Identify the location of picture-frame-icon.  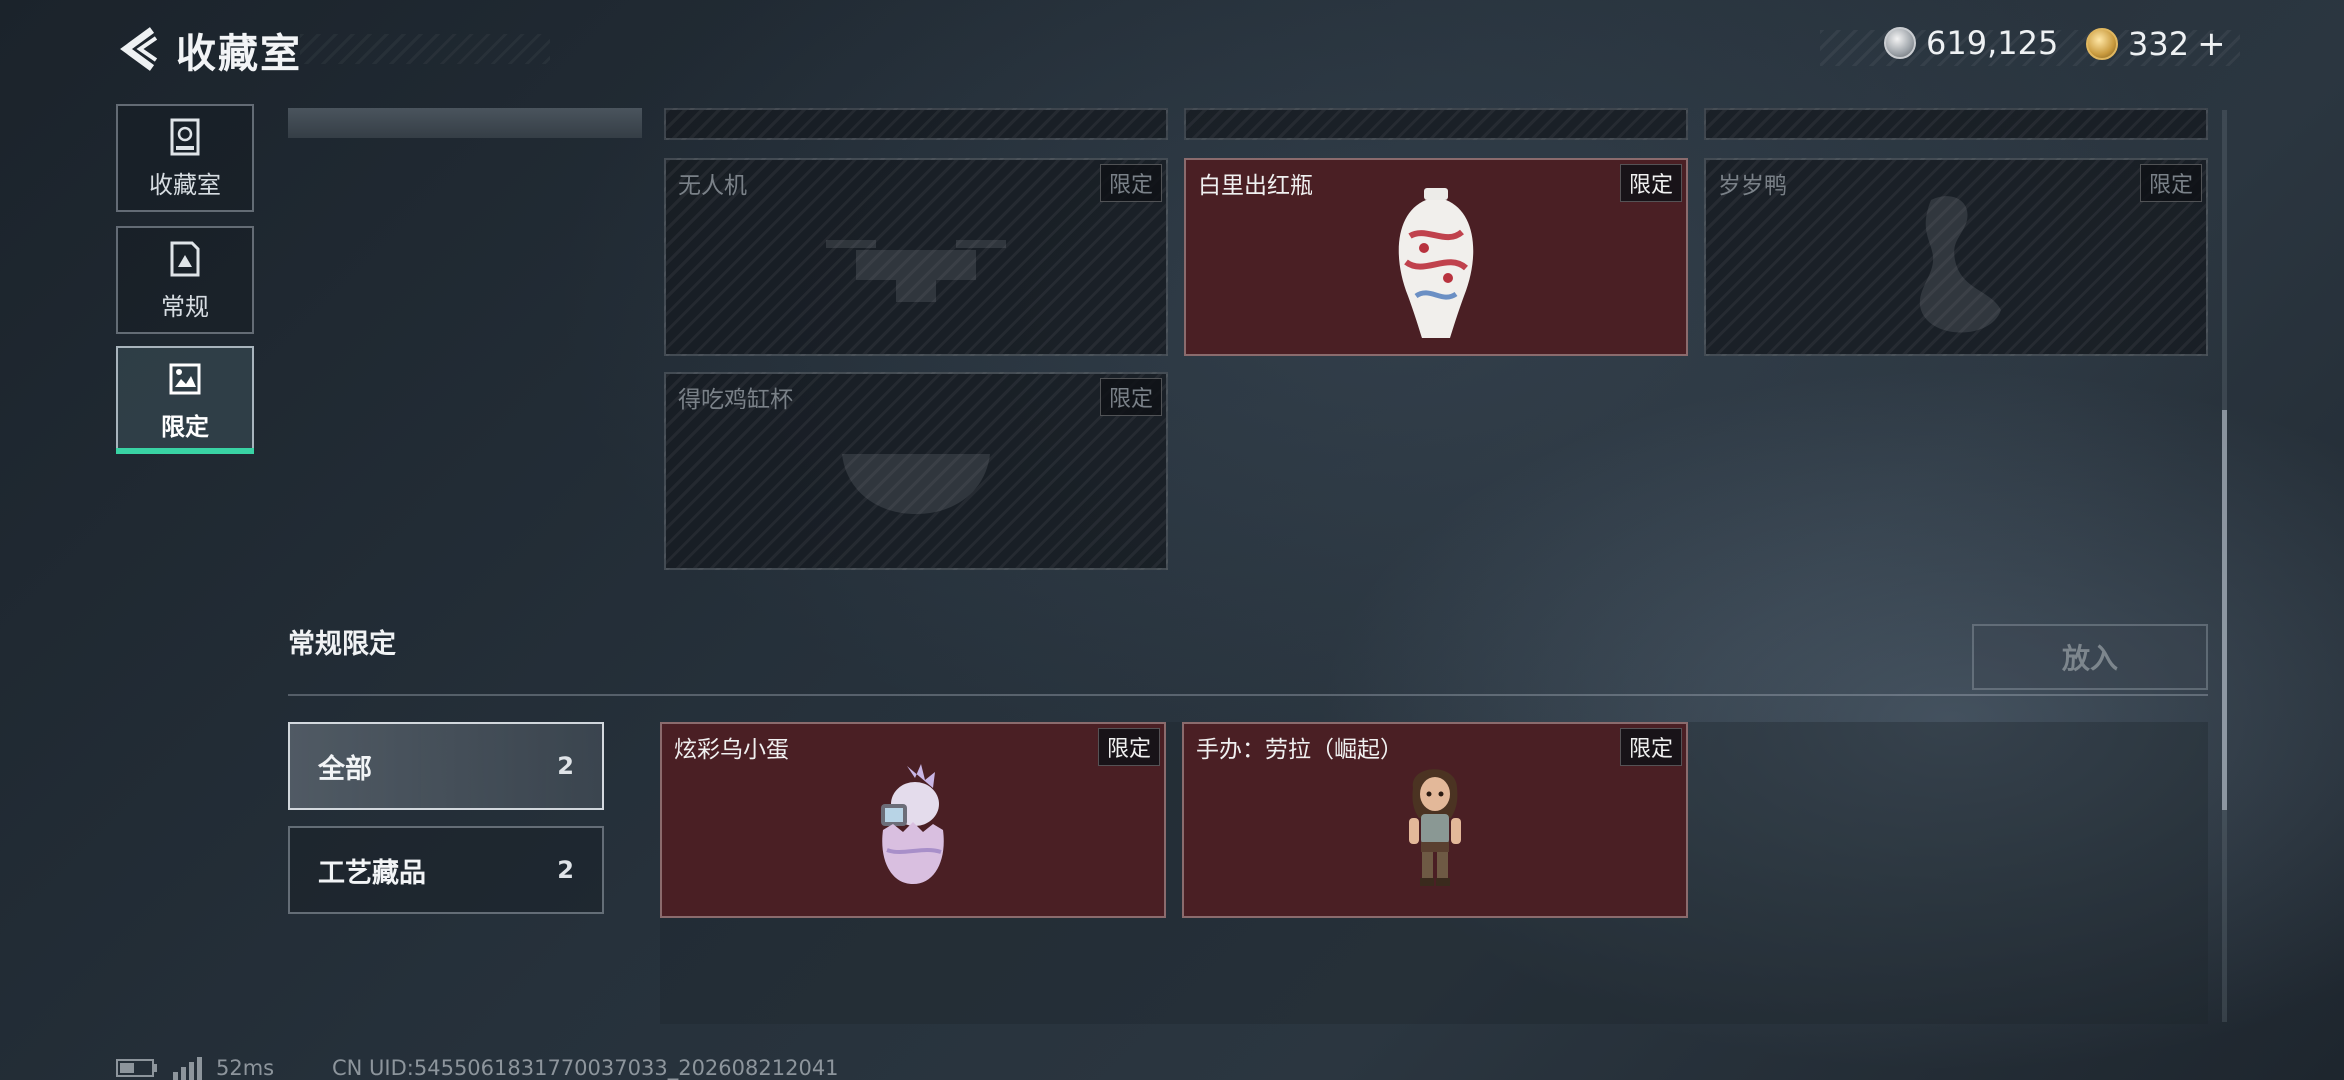
(185, 378).